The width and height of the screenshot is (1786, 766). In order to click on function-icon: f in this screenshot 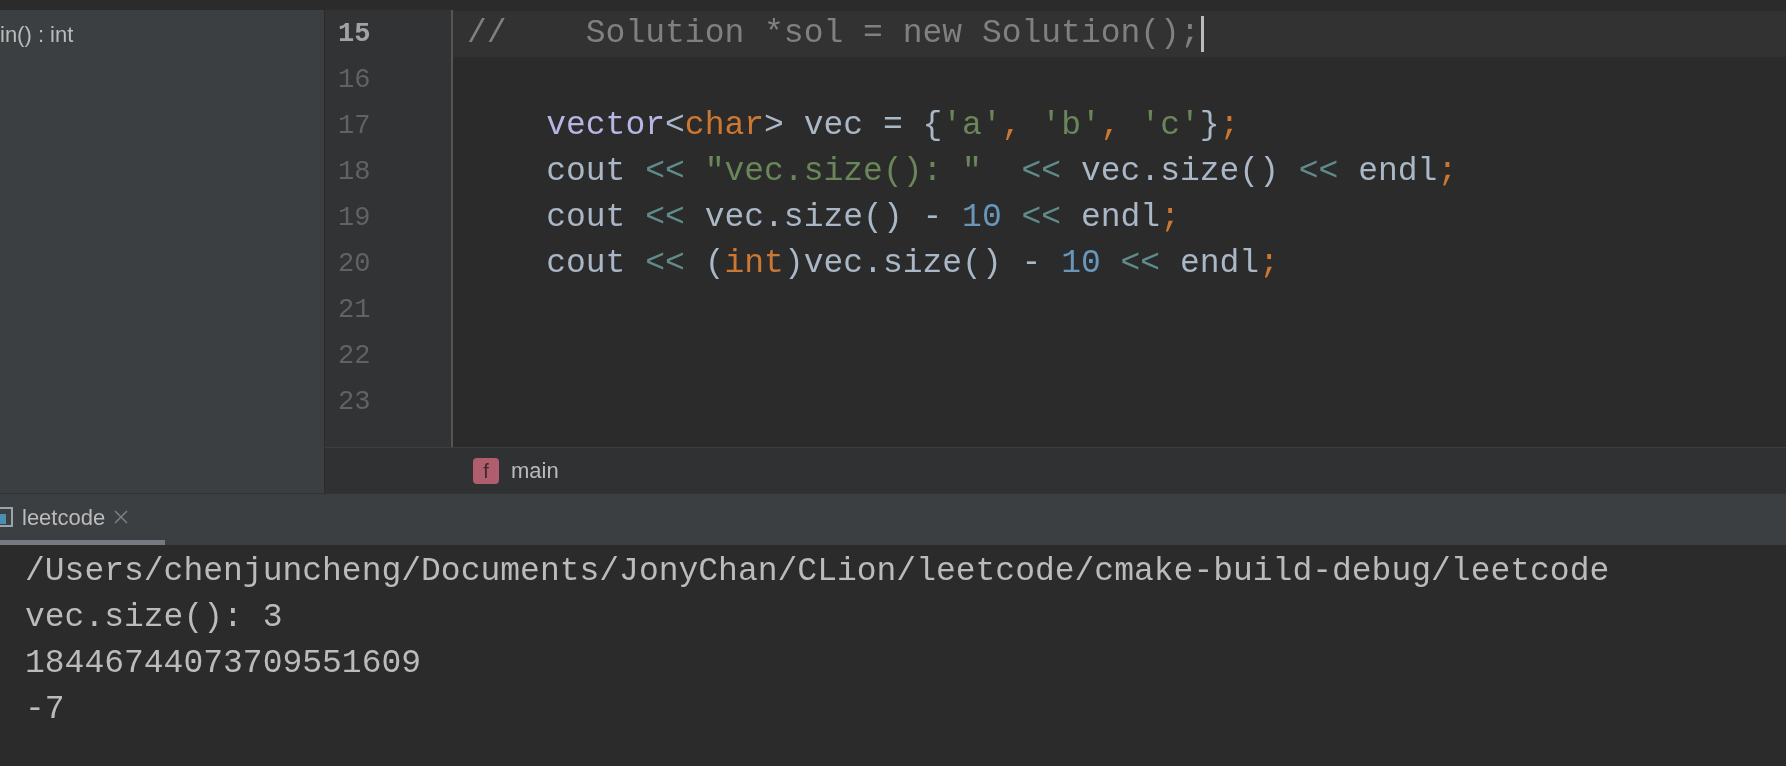, I will do `click(486, 470)`.